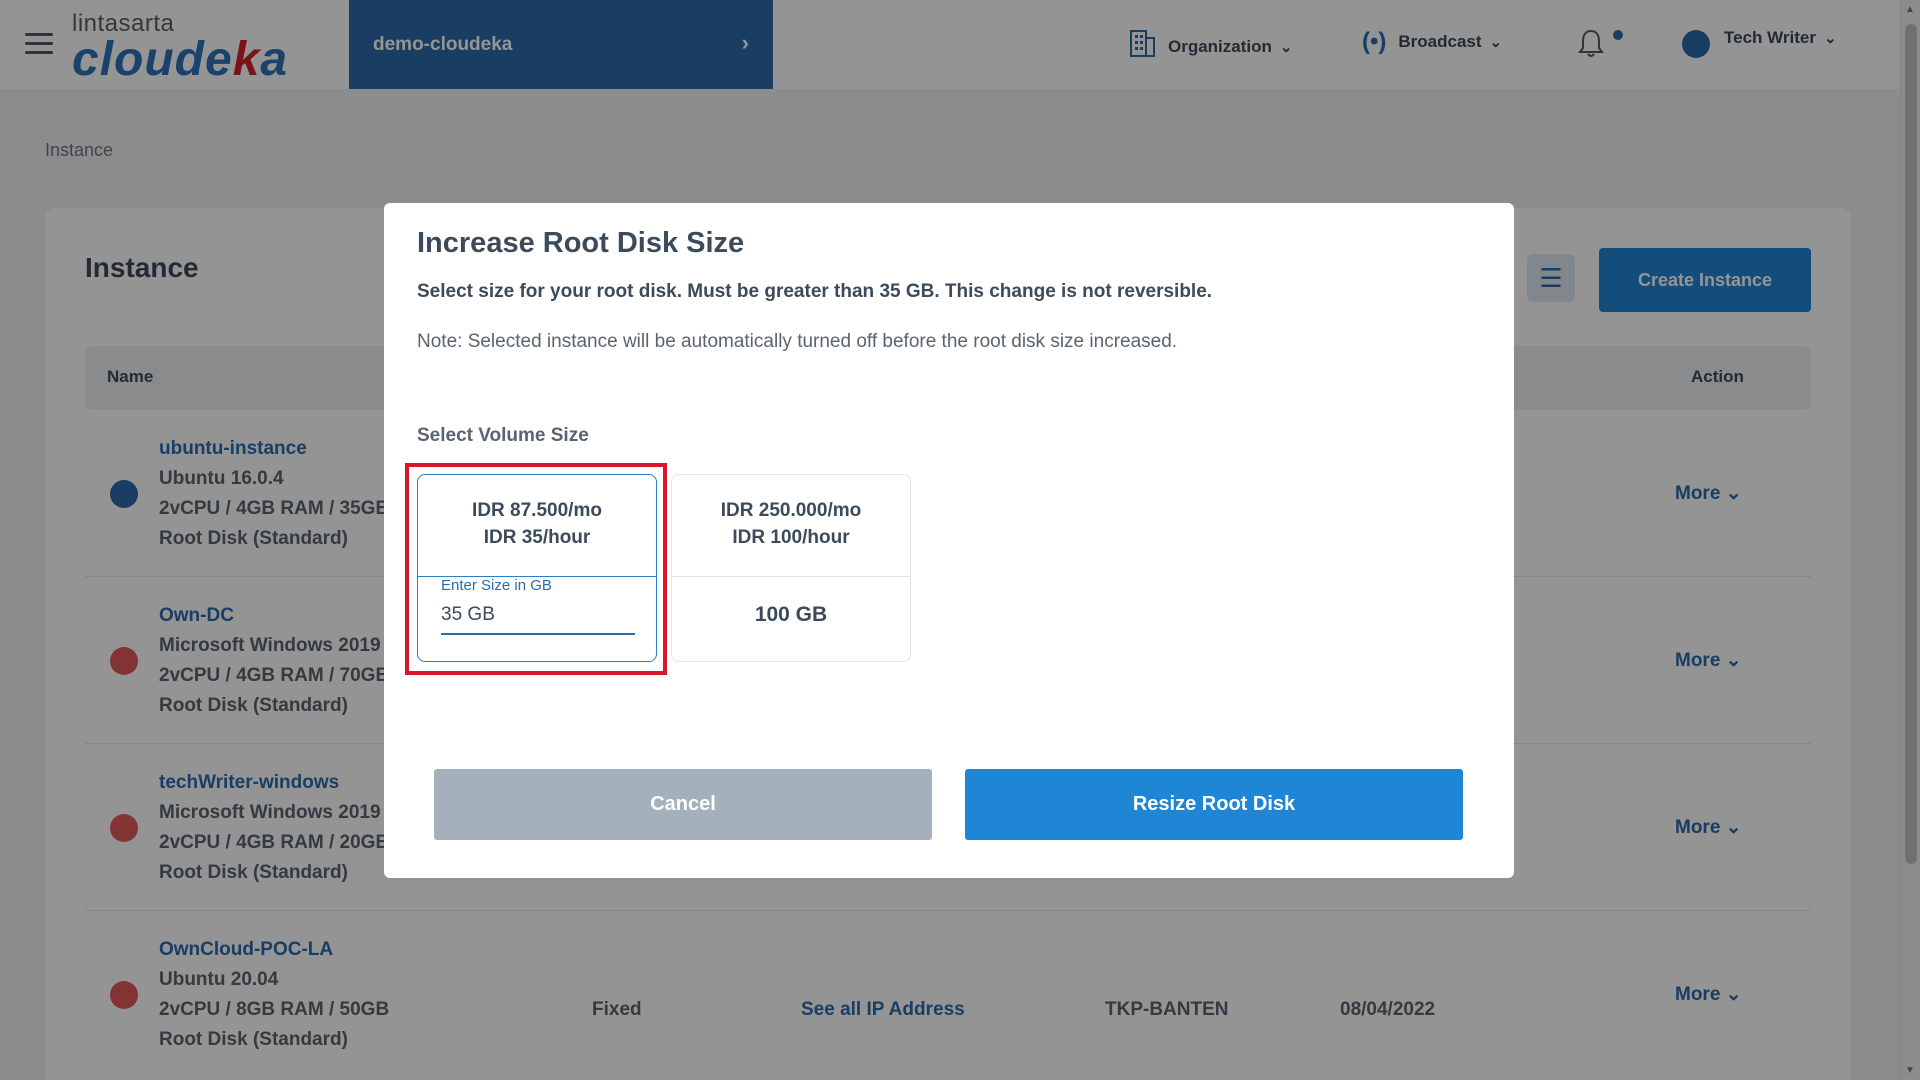  Describe the element at coordinates (683, 804) in the screenshot. I see `cancel-button: Cancel` at that location.